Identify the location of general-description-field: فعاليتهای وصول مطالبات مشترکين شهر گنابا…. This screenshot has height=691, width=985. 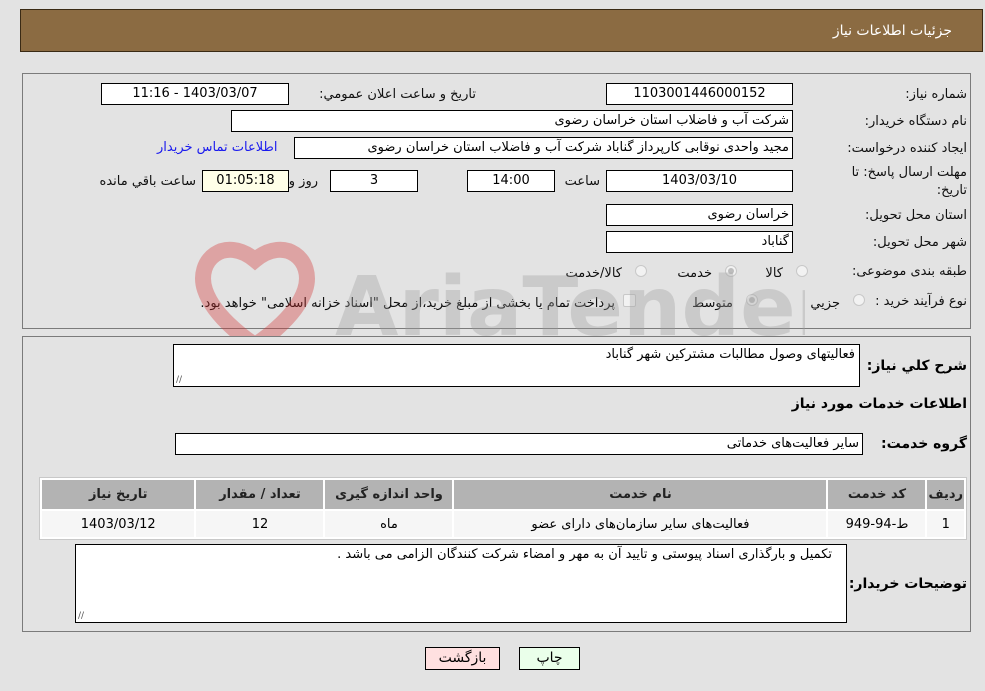
(516, 365).